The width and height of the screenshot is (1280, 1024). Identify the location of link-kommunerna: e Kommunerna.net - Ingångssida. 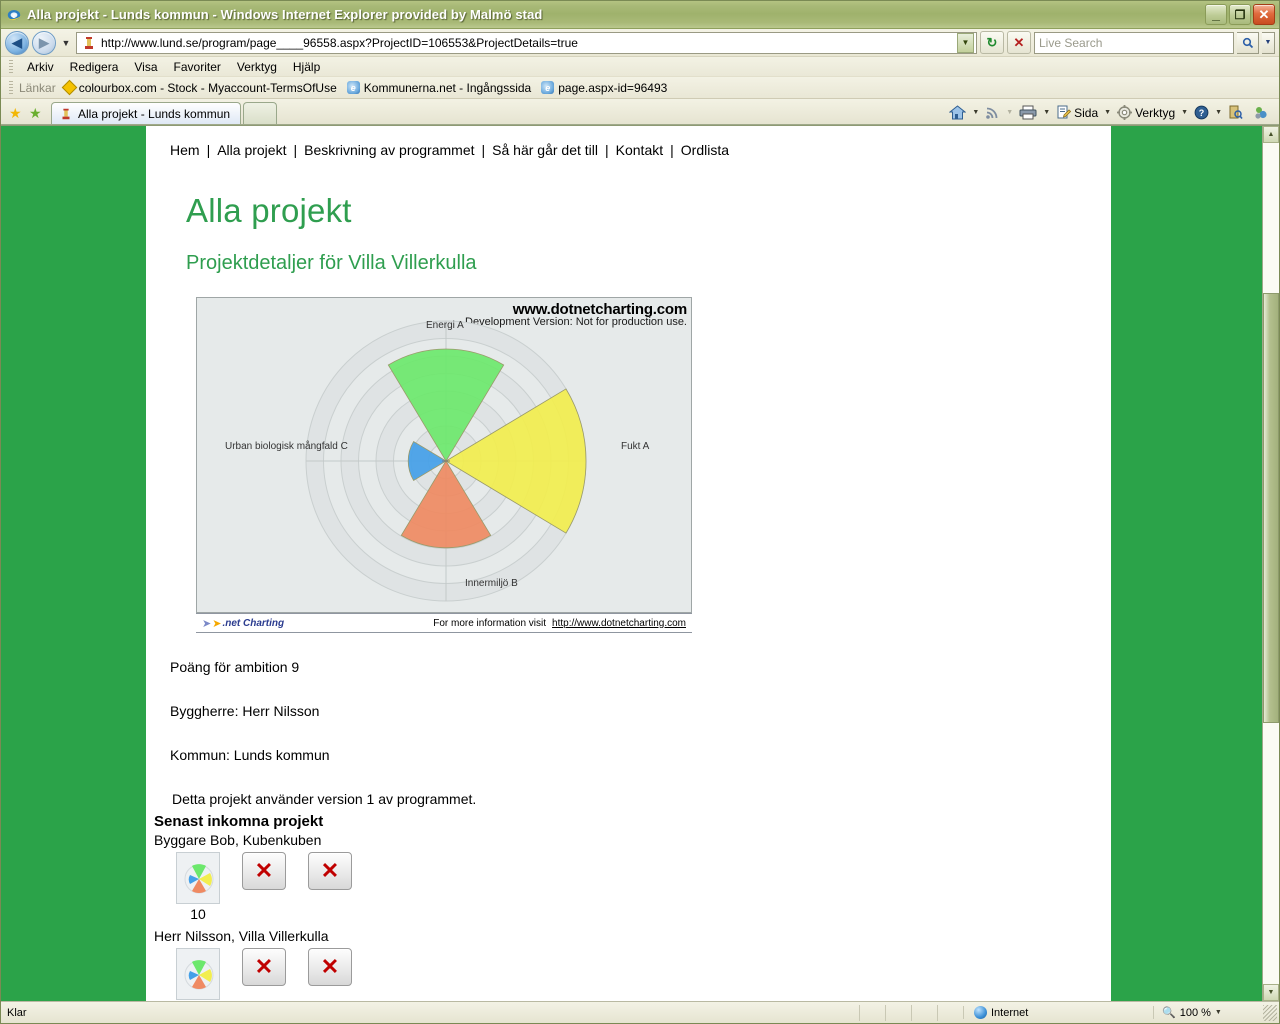
(442, 88).